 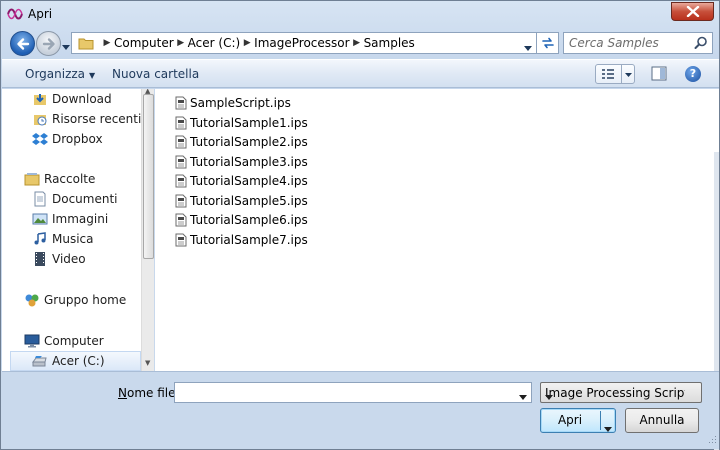 What do you see at coordinates (69, 259) in the screenshot?
I see `nav-item-label: Video` at bounding box center [69, 259].